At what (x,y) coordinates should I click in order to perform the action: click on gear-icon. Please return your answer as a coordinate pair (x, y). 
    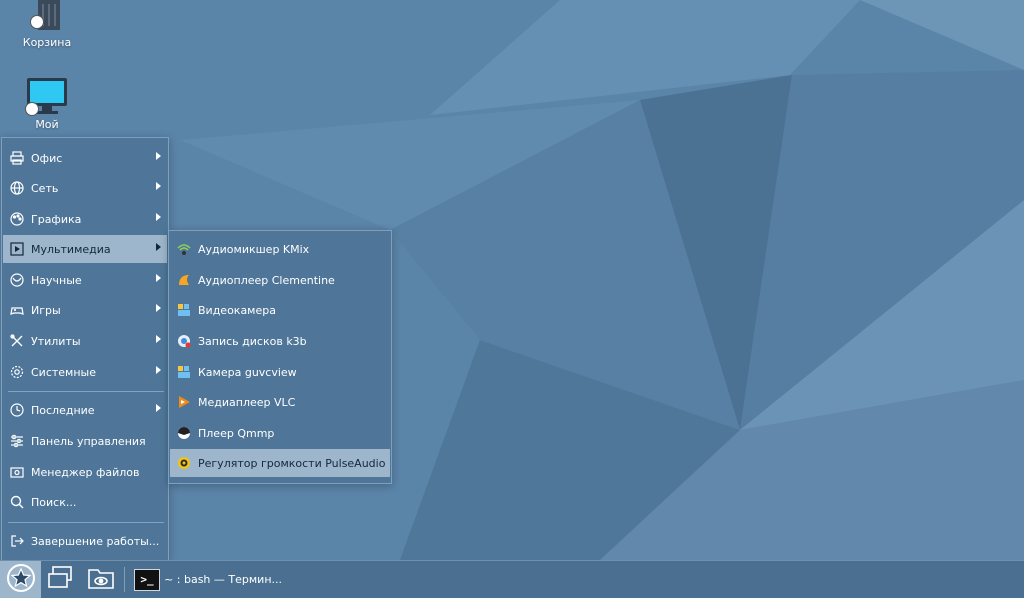
    Looking at the image, I should click on (17, 372).